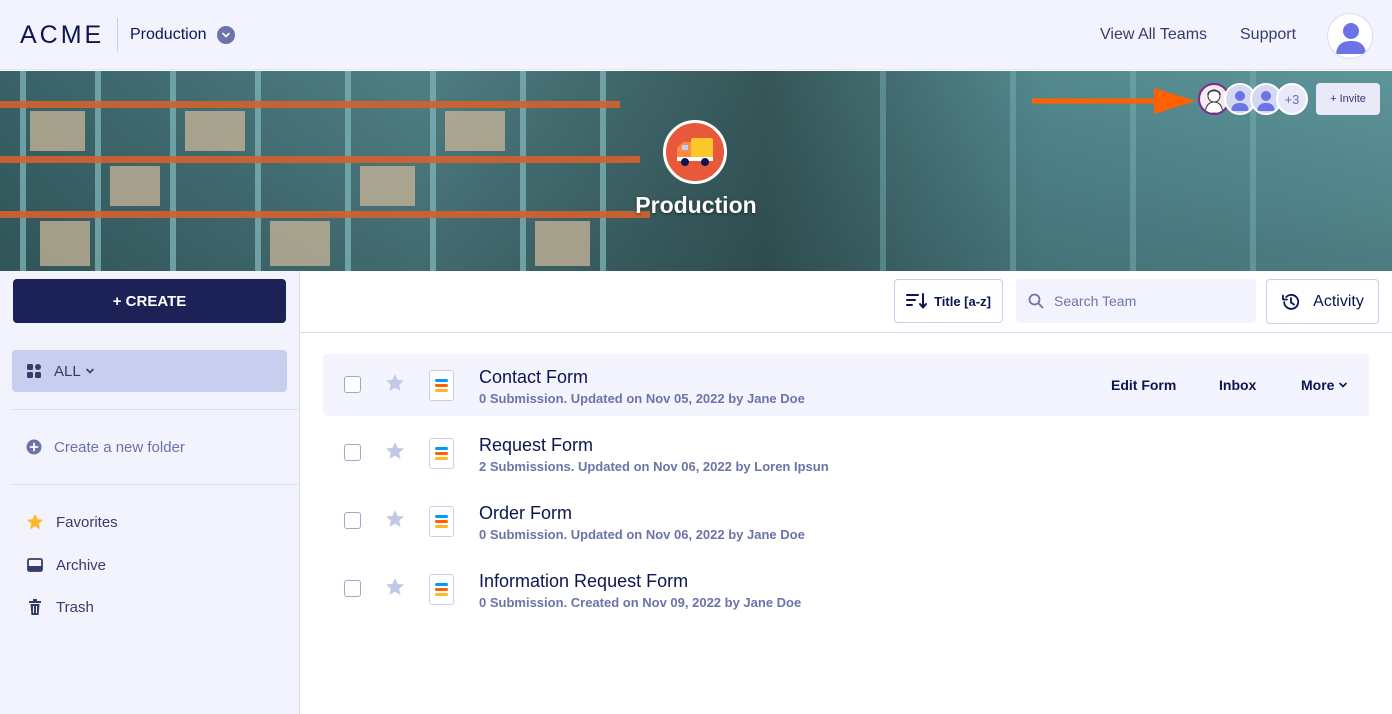  I want to click on sidebar-item-favorites: Favorites, so click(72, 522).